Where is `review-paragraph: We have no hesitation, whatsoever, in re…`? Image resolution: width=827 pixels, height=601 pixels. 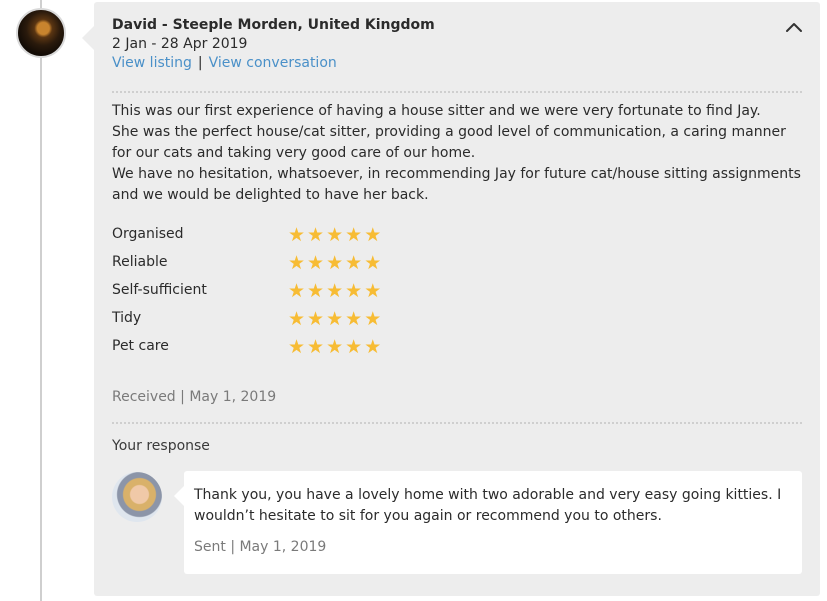
review-paragraph: We have no hesitation, whatsoever, in re… is located at coordinates (456, 184).